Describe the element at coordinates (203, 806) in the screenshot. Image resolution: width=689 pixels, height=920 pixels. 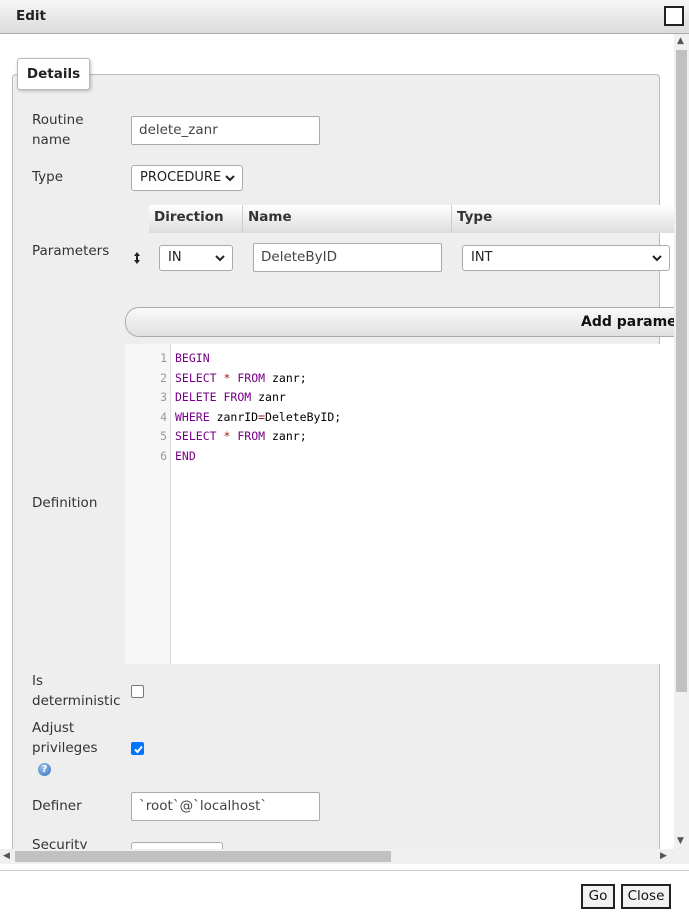
I see `definer-value: `root`@`localhost`` at that location.